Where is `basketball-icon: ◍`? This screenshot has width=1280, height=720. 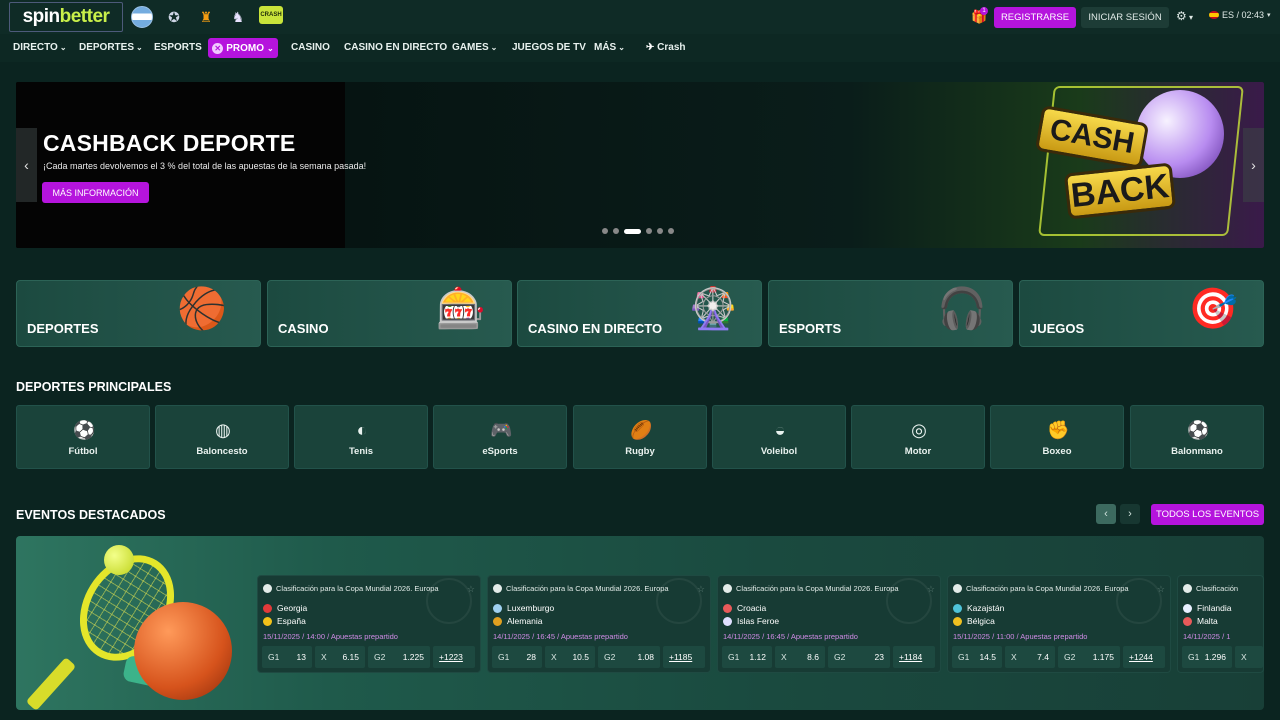 basketball-icon: ◍ is located at coordinates (223, 430).